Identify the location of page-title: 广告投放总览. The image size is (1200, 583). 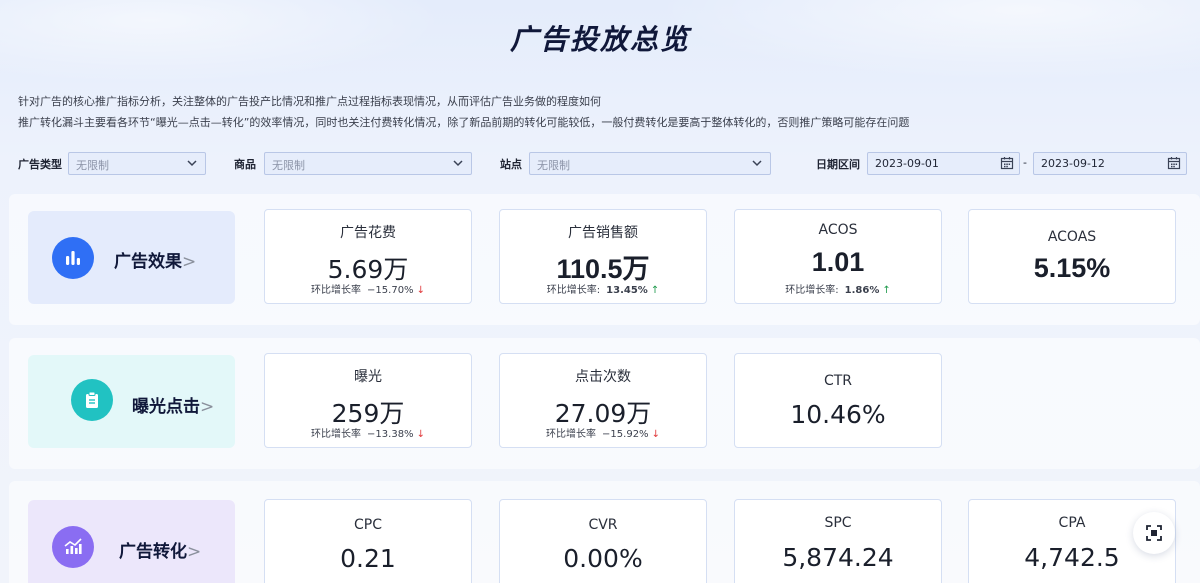
(599, 39).